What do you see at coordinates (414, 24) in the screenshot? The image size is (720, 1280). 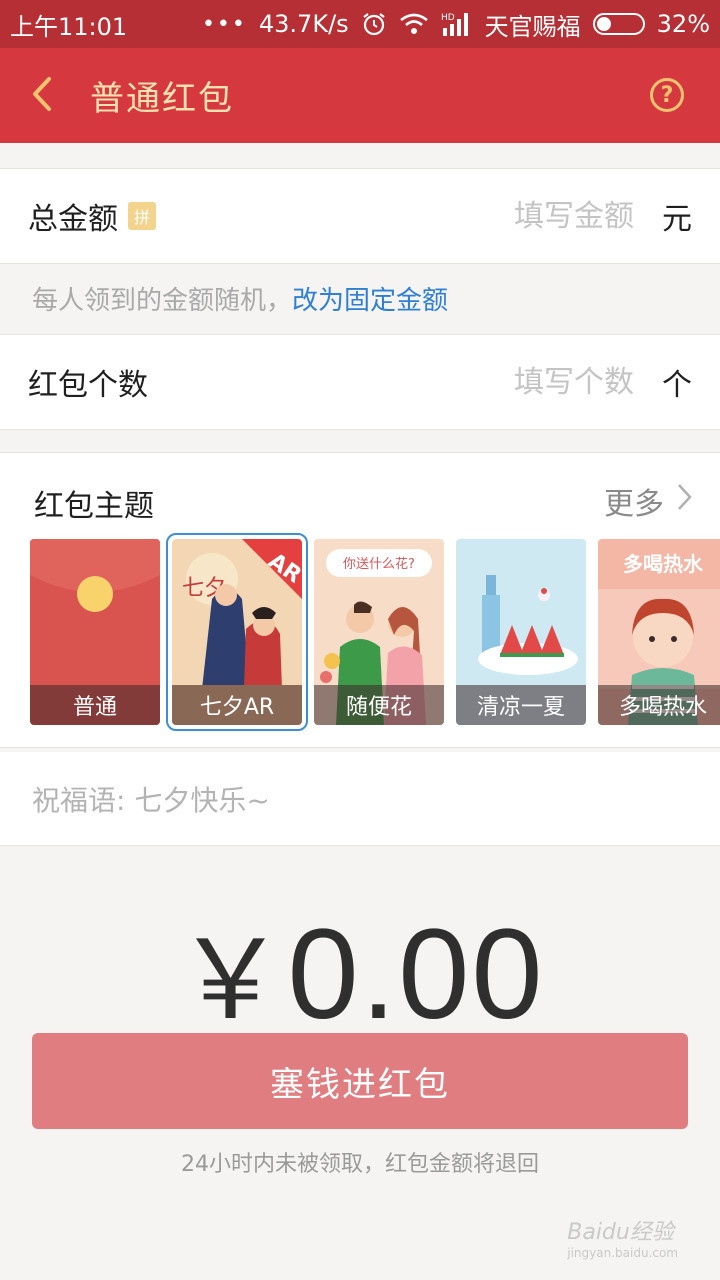 I see `wifi-icon` at bounding box center [414, 24].